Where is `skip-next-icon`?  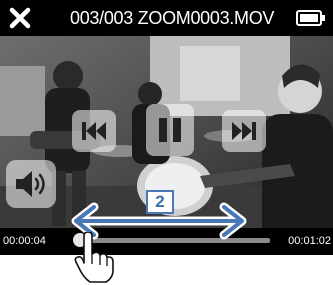 skip-next-icon is located at coordinates (244, 131).